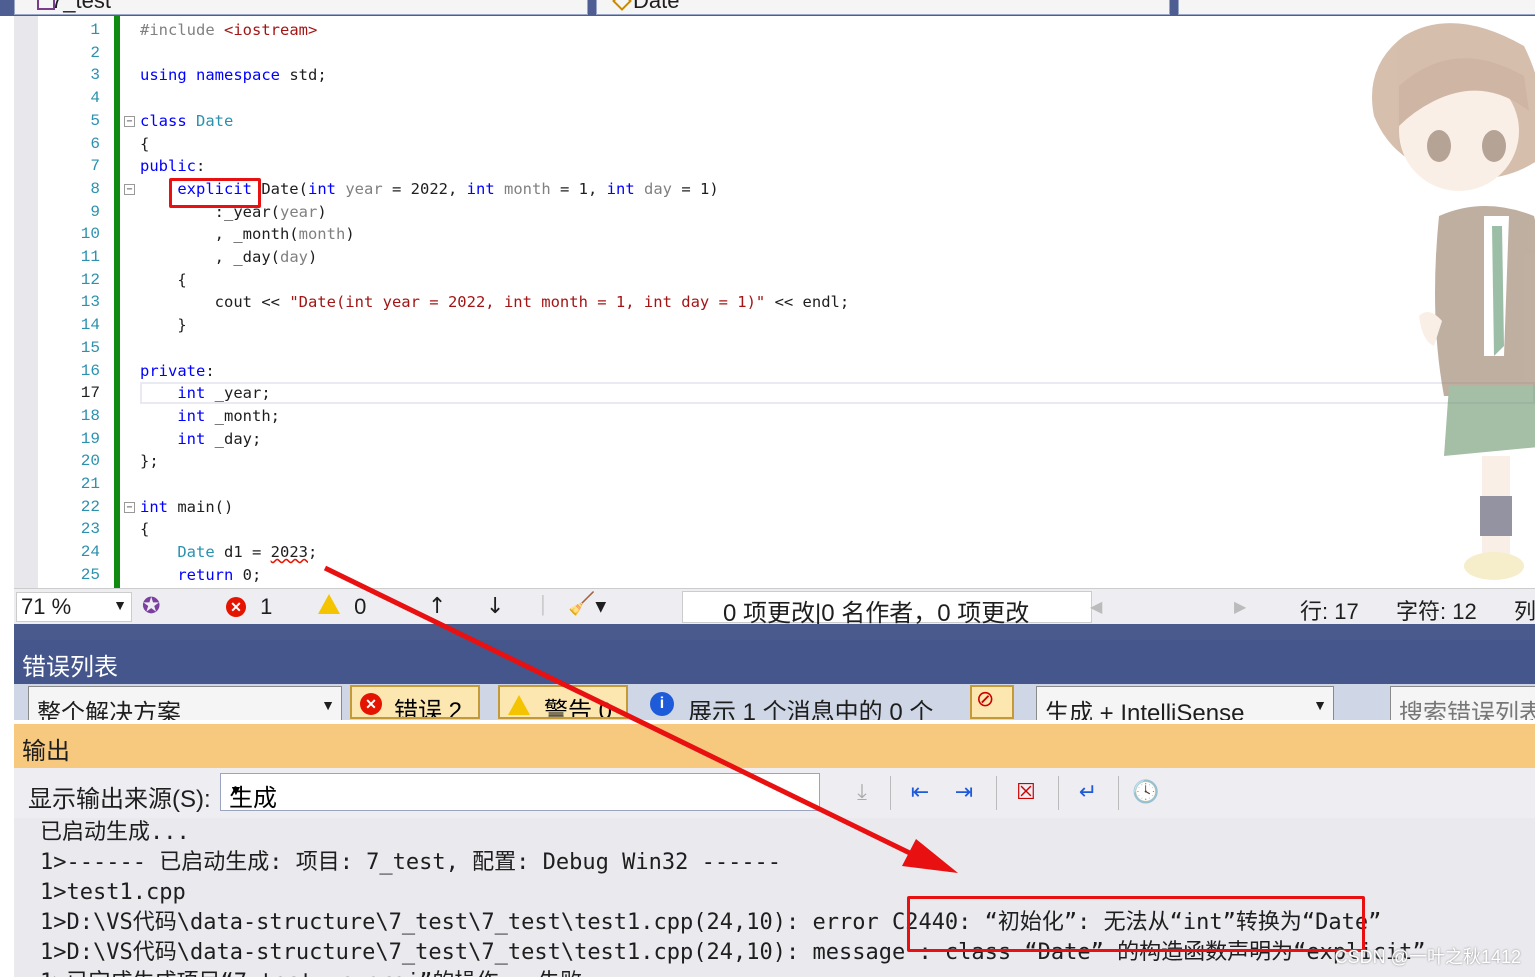 This screenshot has height=977, width=1535. What do you see at coordinates (109, 710) in the screenshot?
I see `scope-value: 整个解决方案` at bounding box center [109, 710].